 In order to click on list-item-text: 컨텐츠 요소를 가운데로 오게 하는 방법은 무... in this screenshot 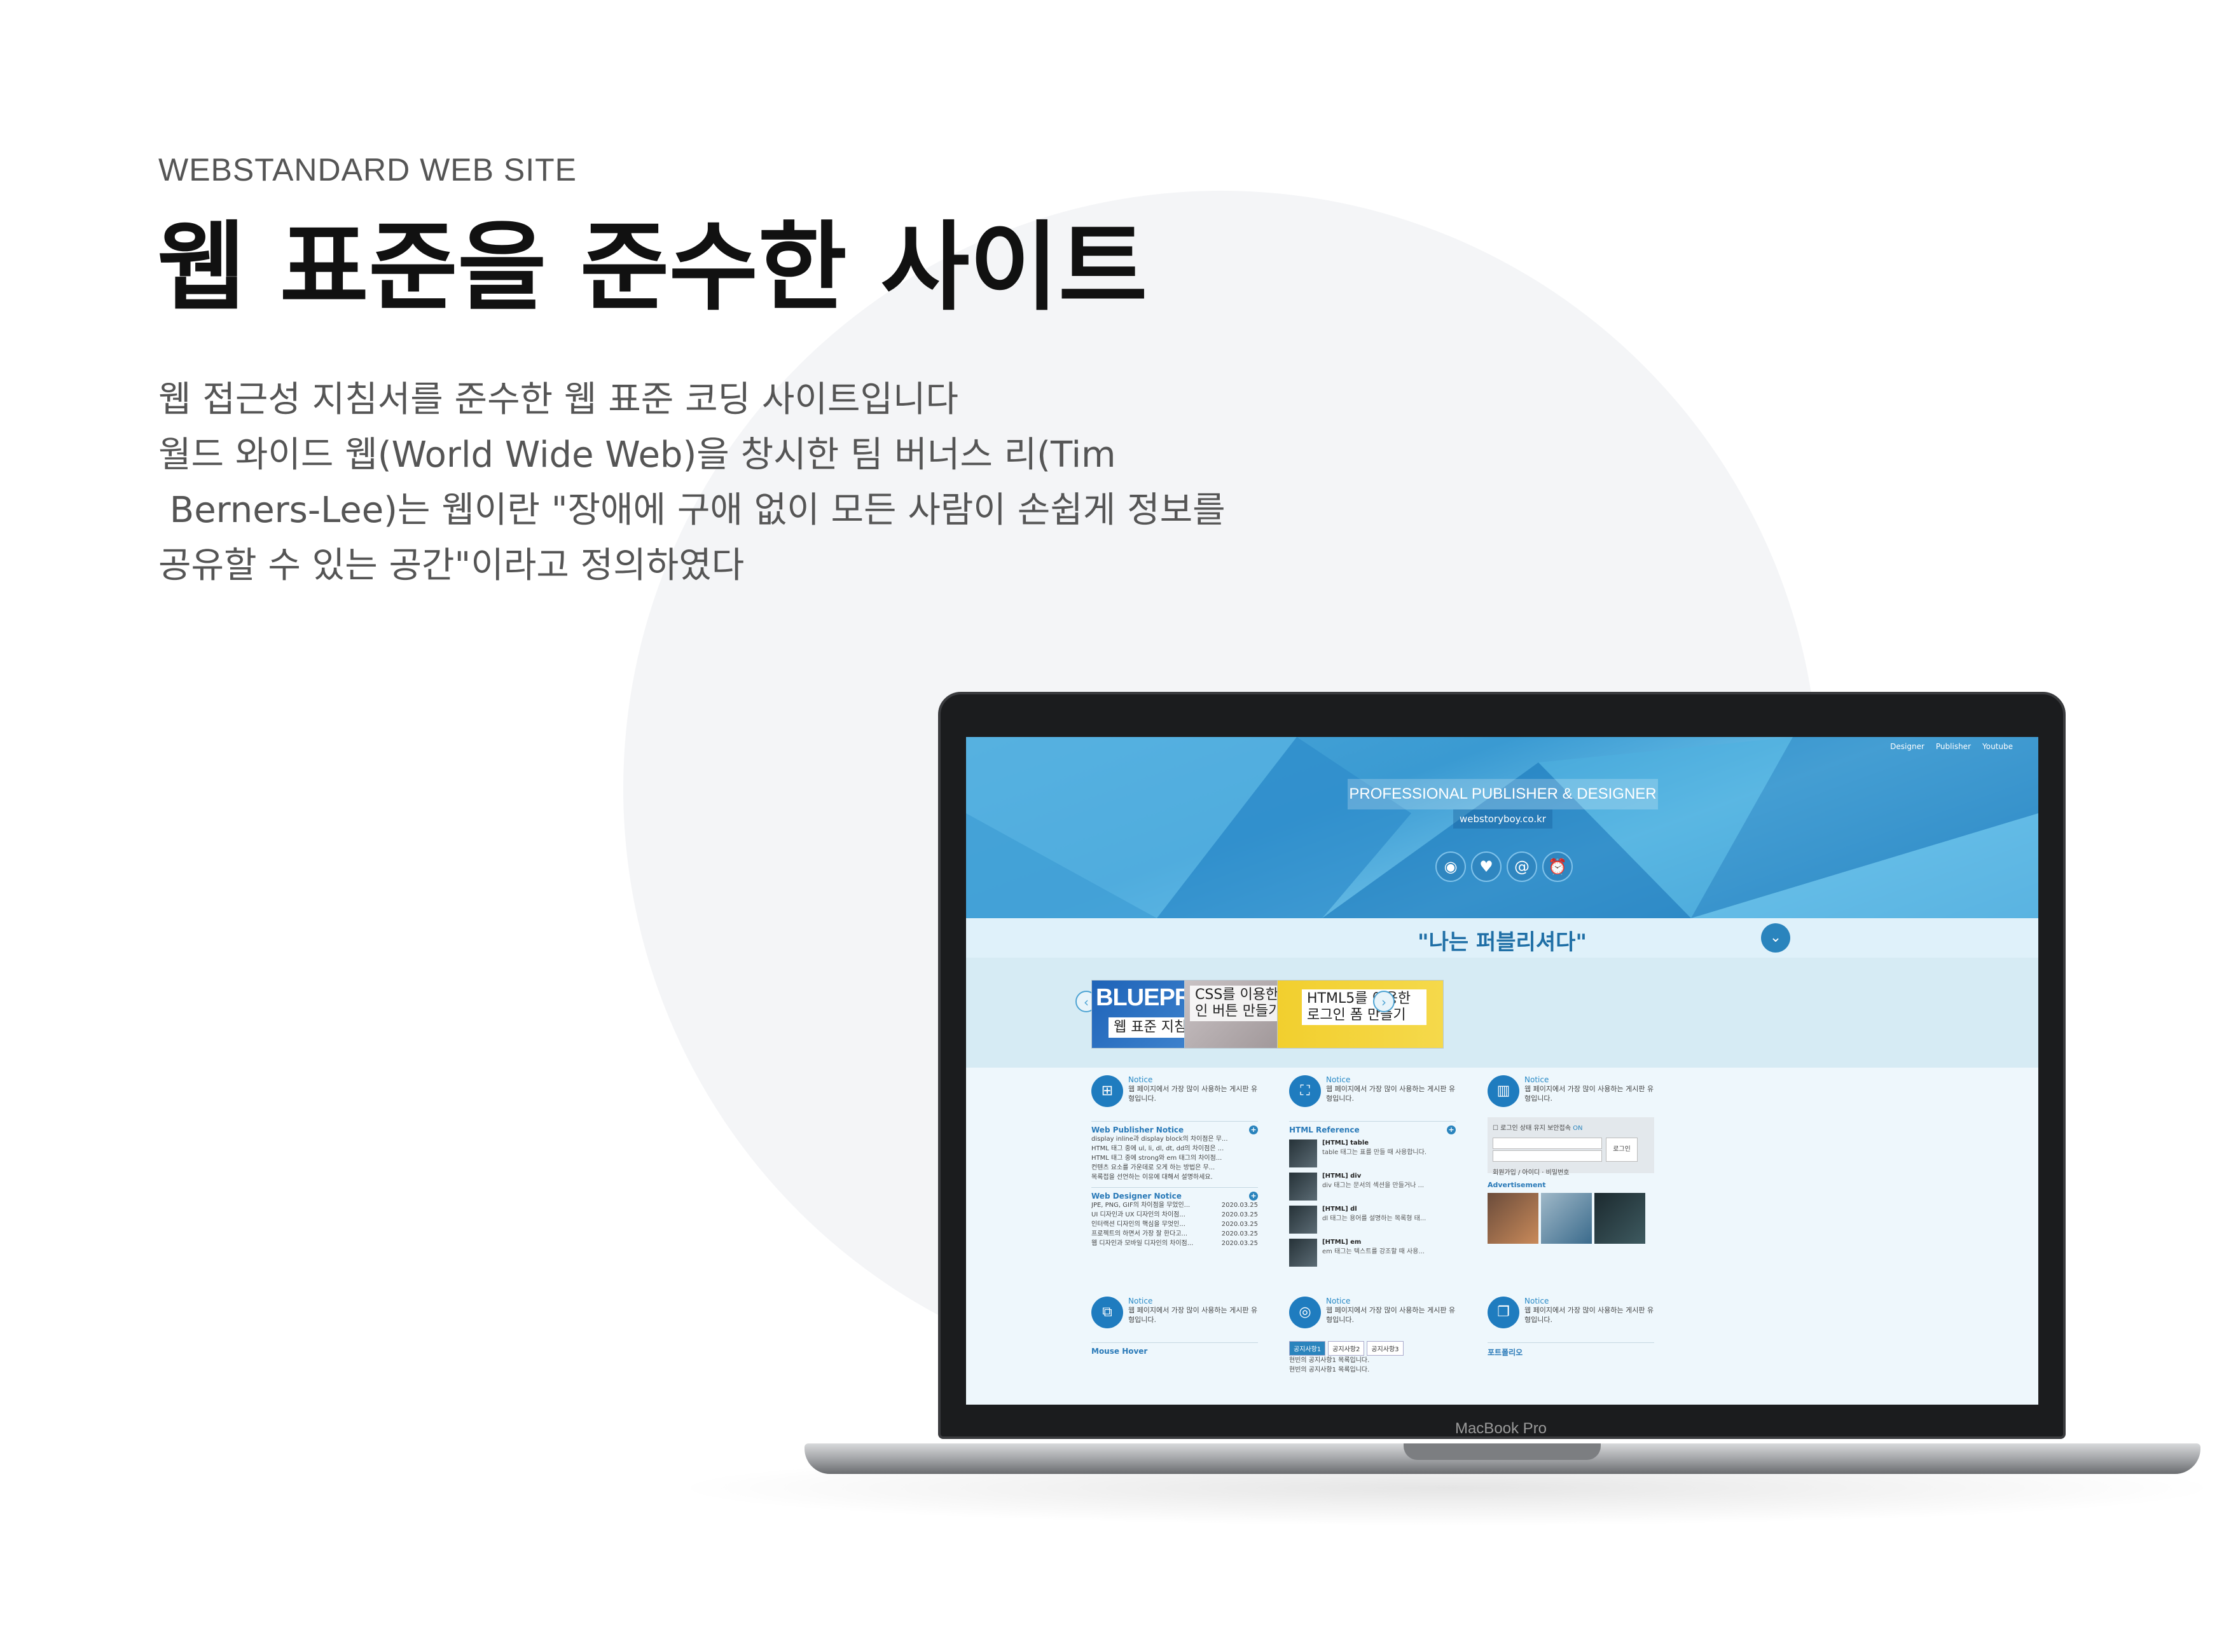, I will do `click(1153, 1167)`.